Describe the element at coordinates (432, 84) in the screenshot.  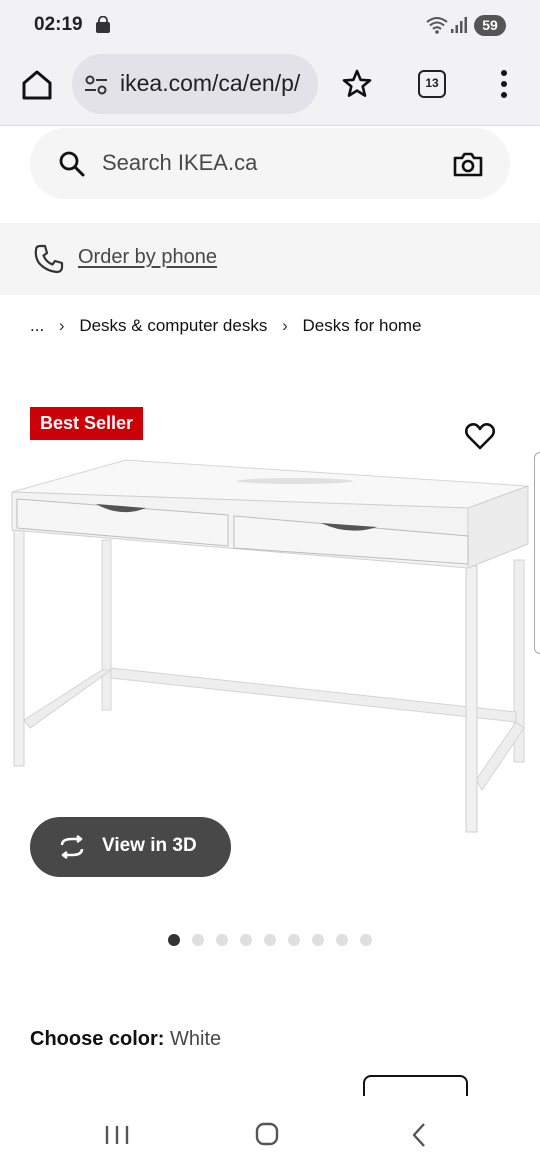
I see `tabs-icon: 13` at that location.